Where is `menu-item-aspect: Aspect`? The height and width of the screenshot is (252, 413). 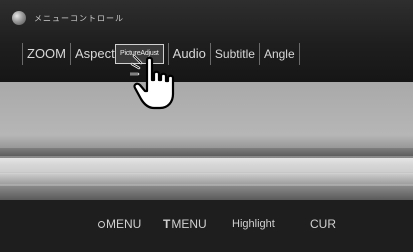 menu-item-aspect: Aspect is located at coordinates (95, 54).